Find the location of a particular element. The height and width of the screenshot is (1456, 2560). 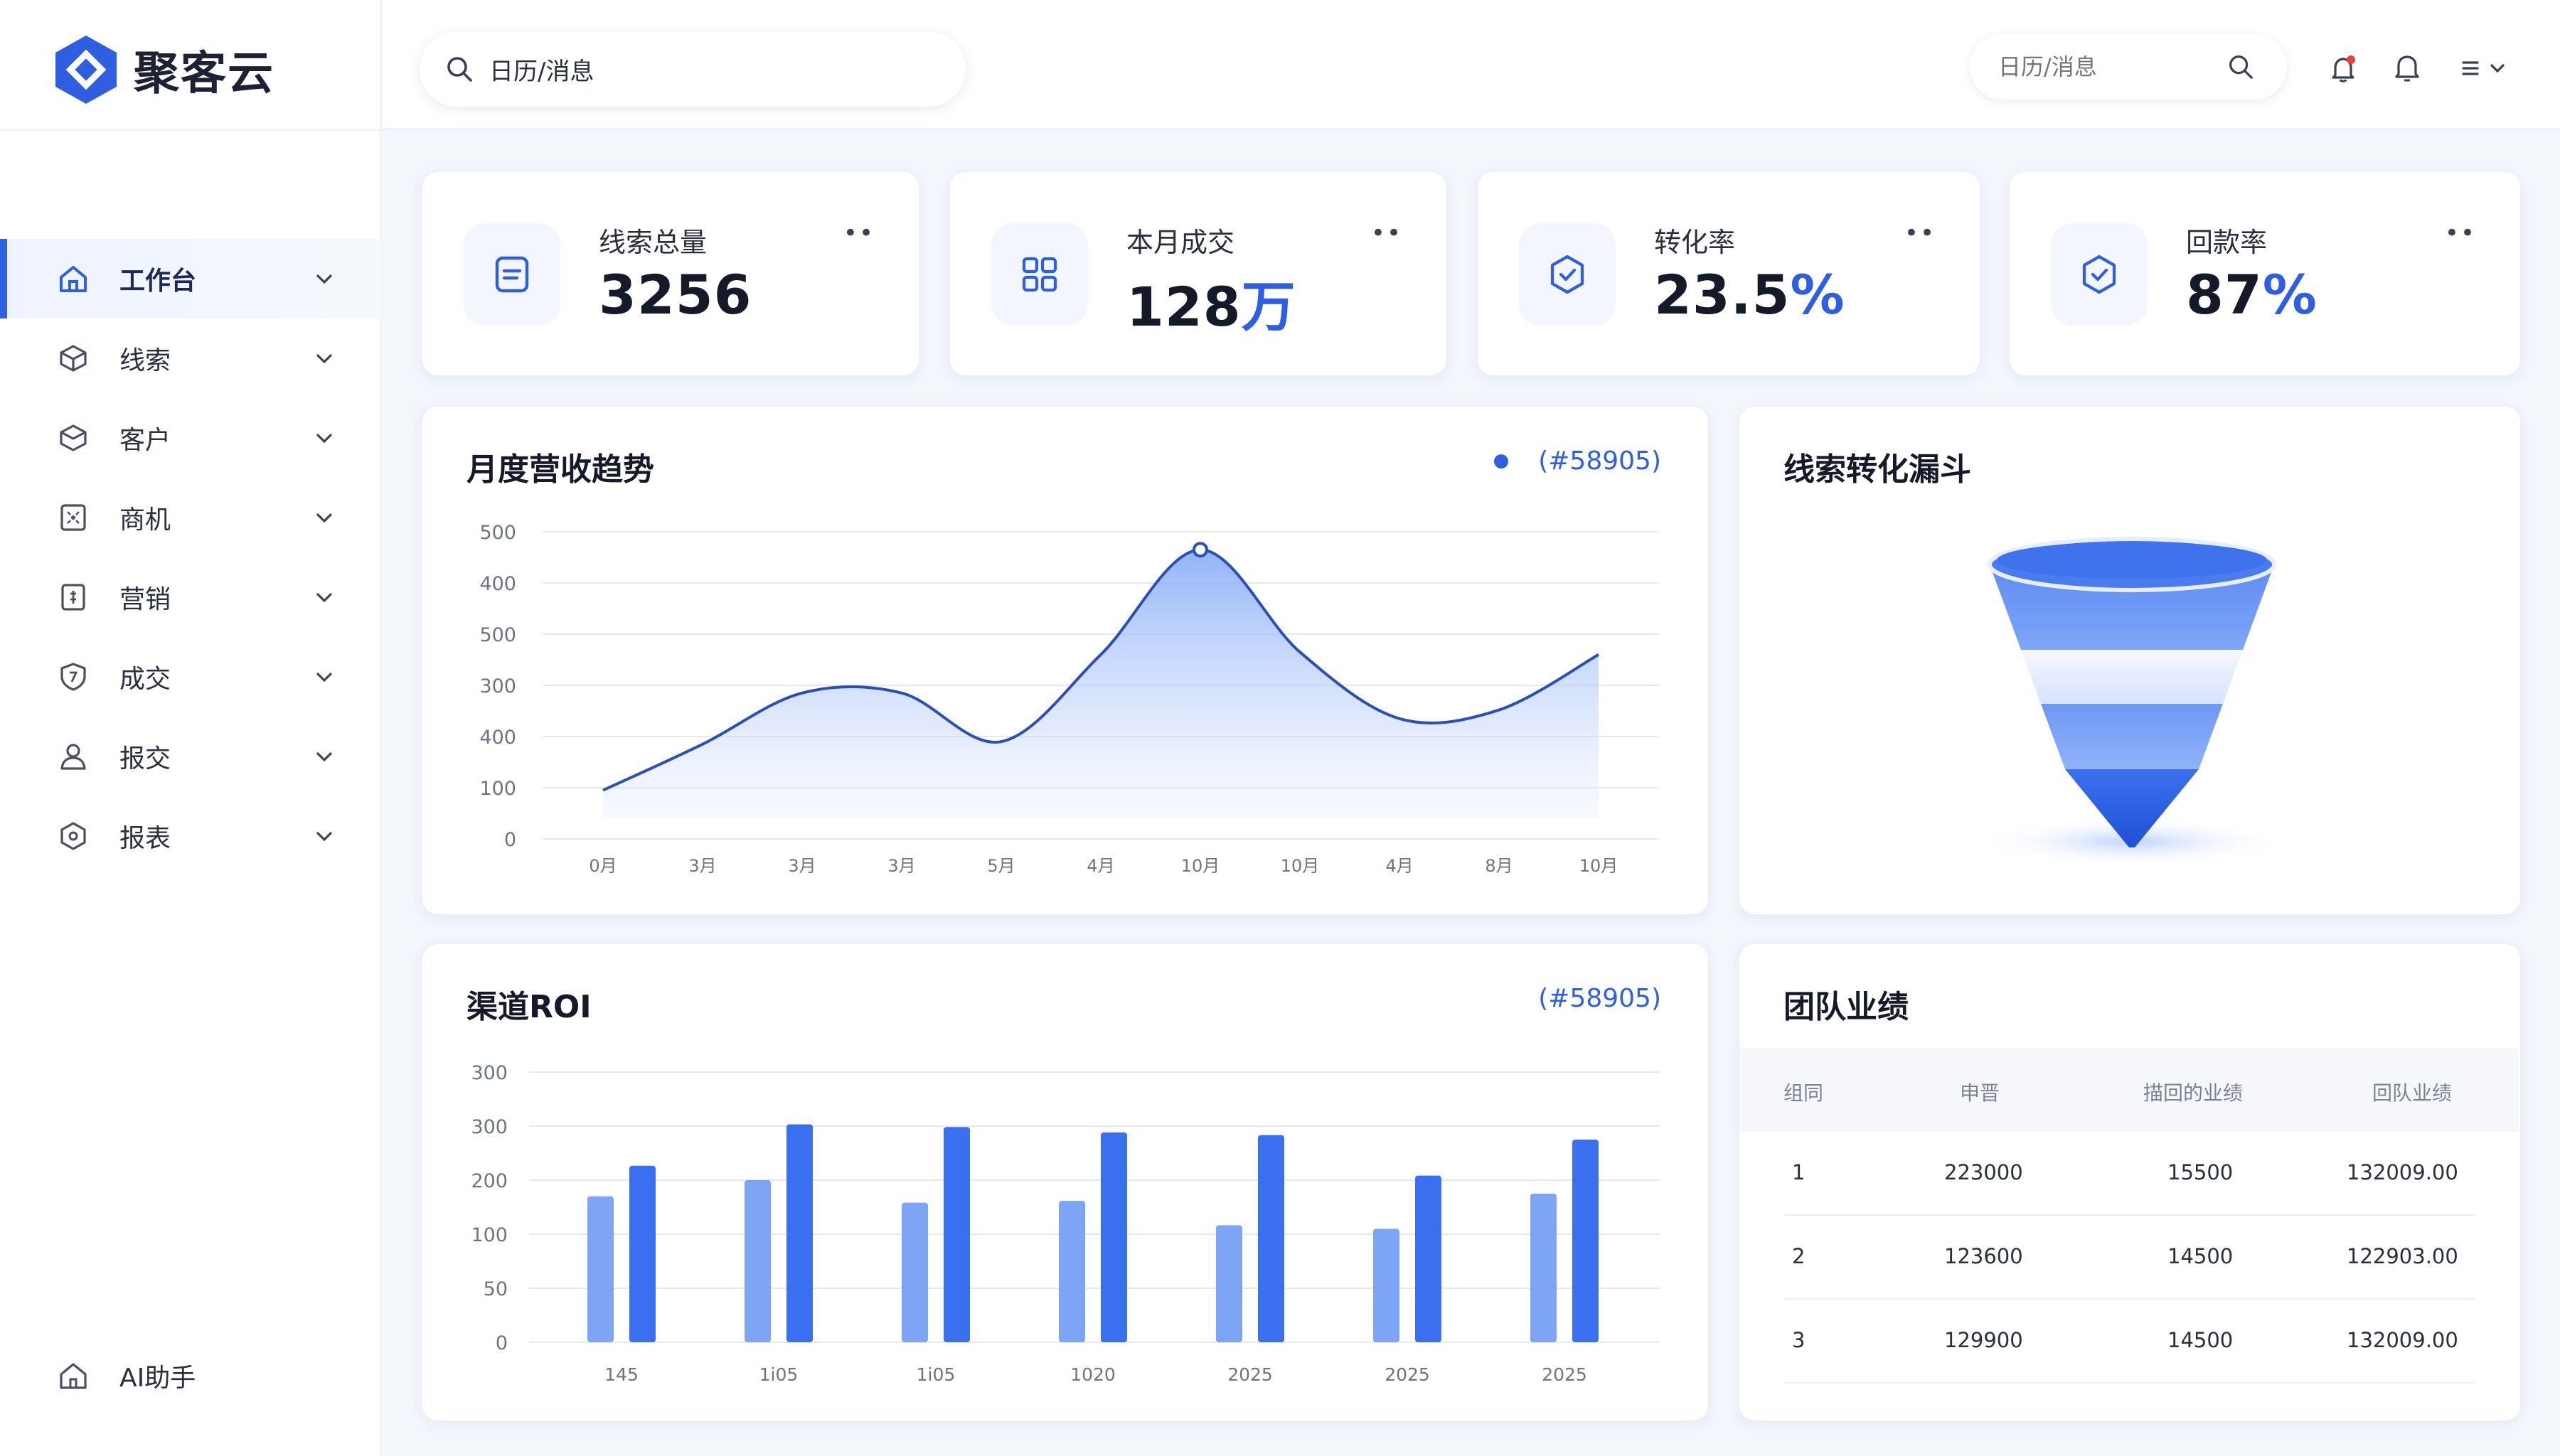

user-icon is located at coordinates (73, 757).